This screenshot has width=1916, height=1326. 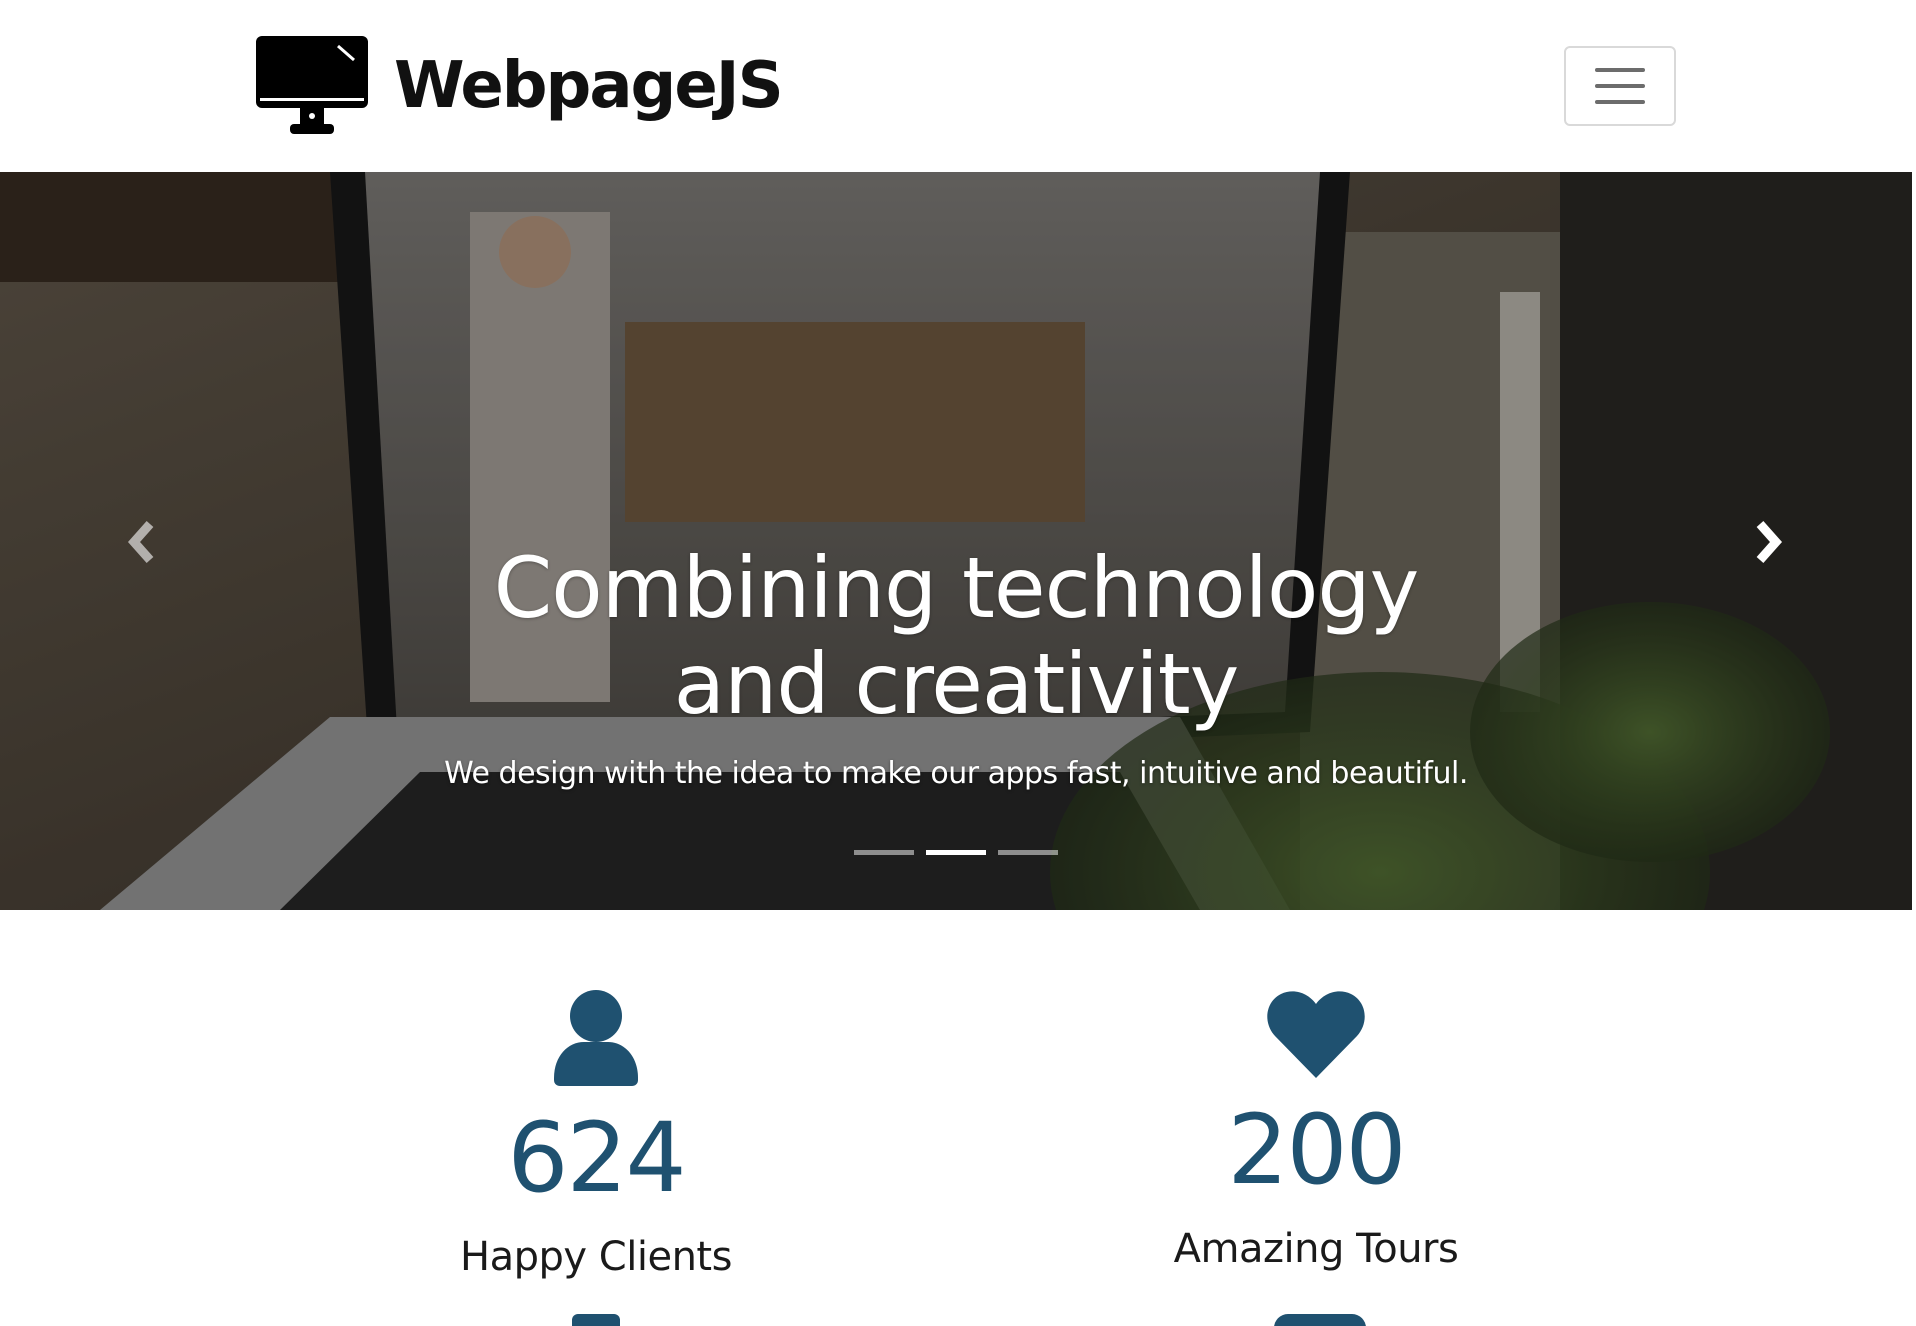 What do you see at coordinates (596, 1158) in the screenshot?
I see `stat-value: 624` at bounding box center [596, 1158].